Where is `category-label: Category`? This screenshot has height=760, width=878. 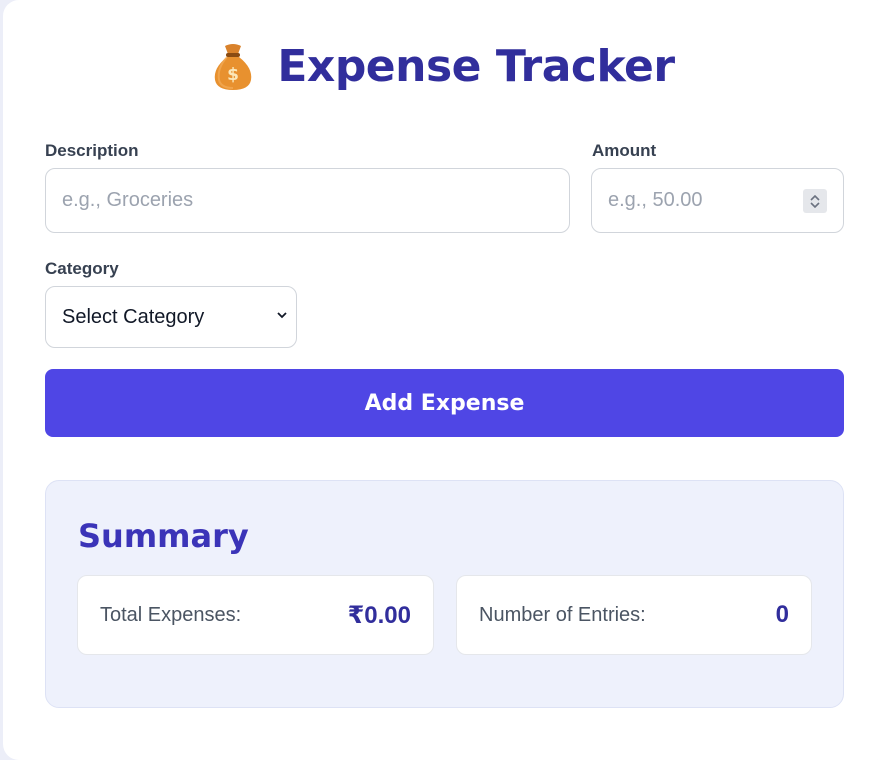
category-label: Category is located at coordinates (82, 268).